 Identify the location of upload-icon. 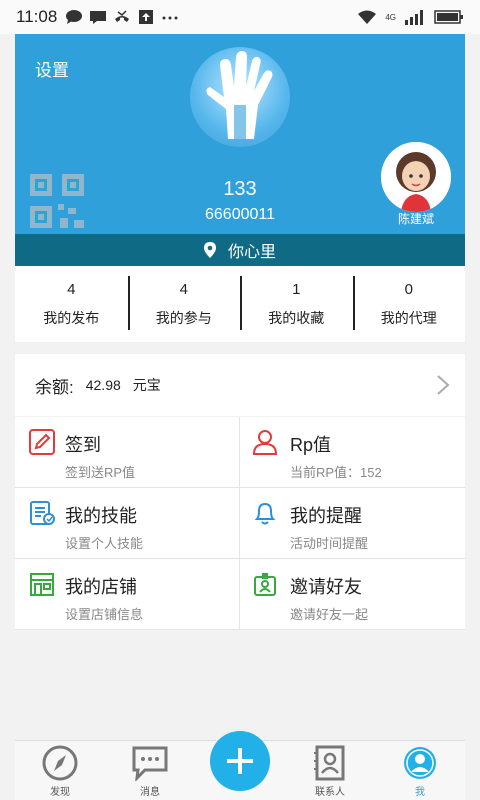
(146, 17).